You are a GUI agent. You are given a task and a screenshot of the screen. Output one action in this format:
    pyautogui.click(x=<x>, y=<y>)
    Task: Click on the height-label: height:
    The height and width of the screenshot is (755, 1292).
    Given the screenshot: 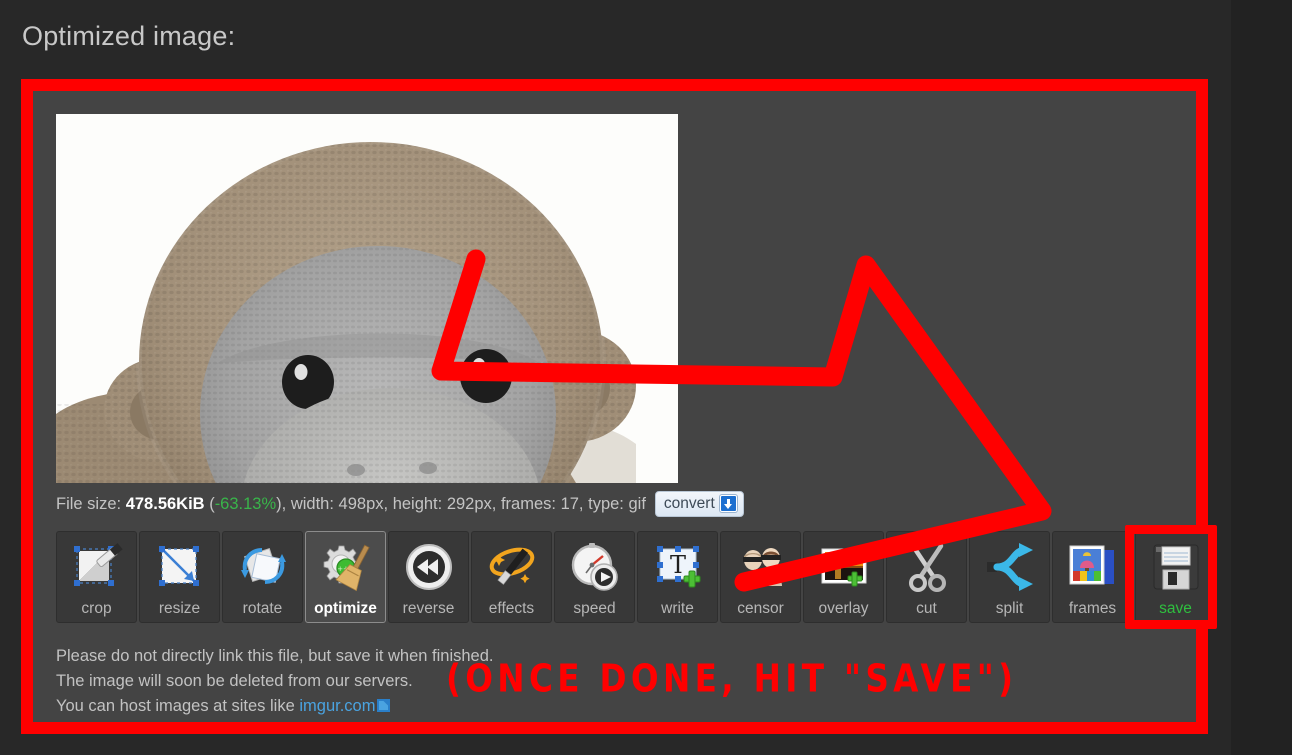 What is the action you would take?
    pyautogui.click(x=417, y=503)
    